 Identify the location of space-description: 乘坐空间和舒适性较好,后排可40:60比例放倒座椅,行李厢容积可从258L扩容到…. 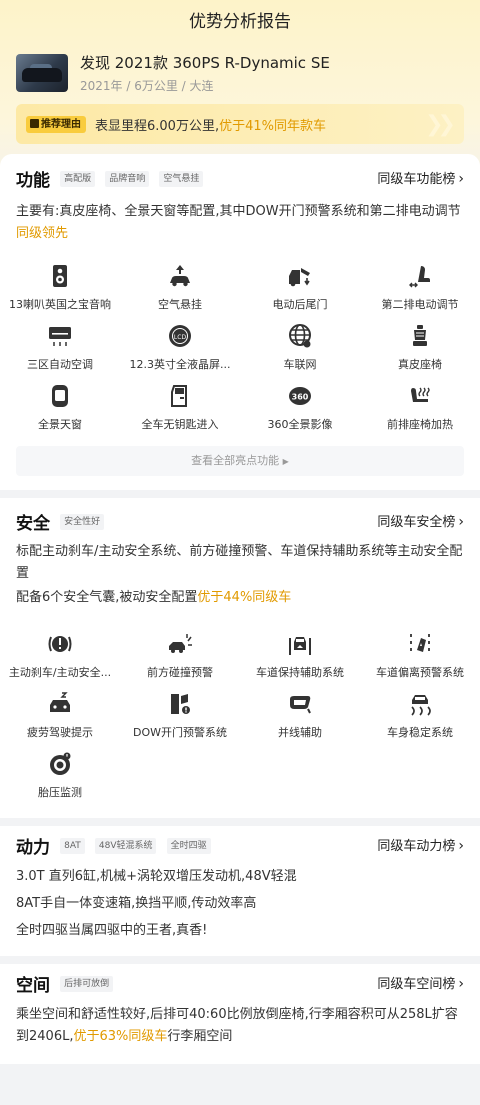
(240, 1026).